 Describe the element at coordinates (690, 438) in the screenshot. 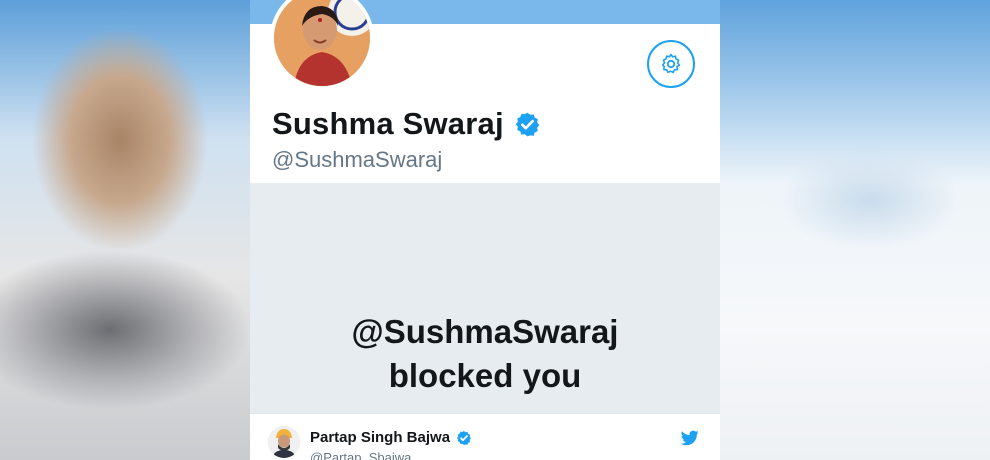

I see `twitter-bird-icon` at that location.